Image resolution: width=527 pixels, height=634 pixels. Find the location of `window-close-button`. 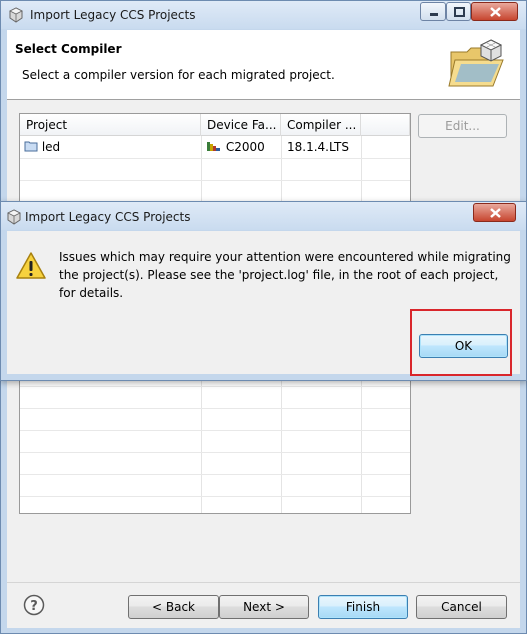

window-close-button is located at coordinates (494, 11).